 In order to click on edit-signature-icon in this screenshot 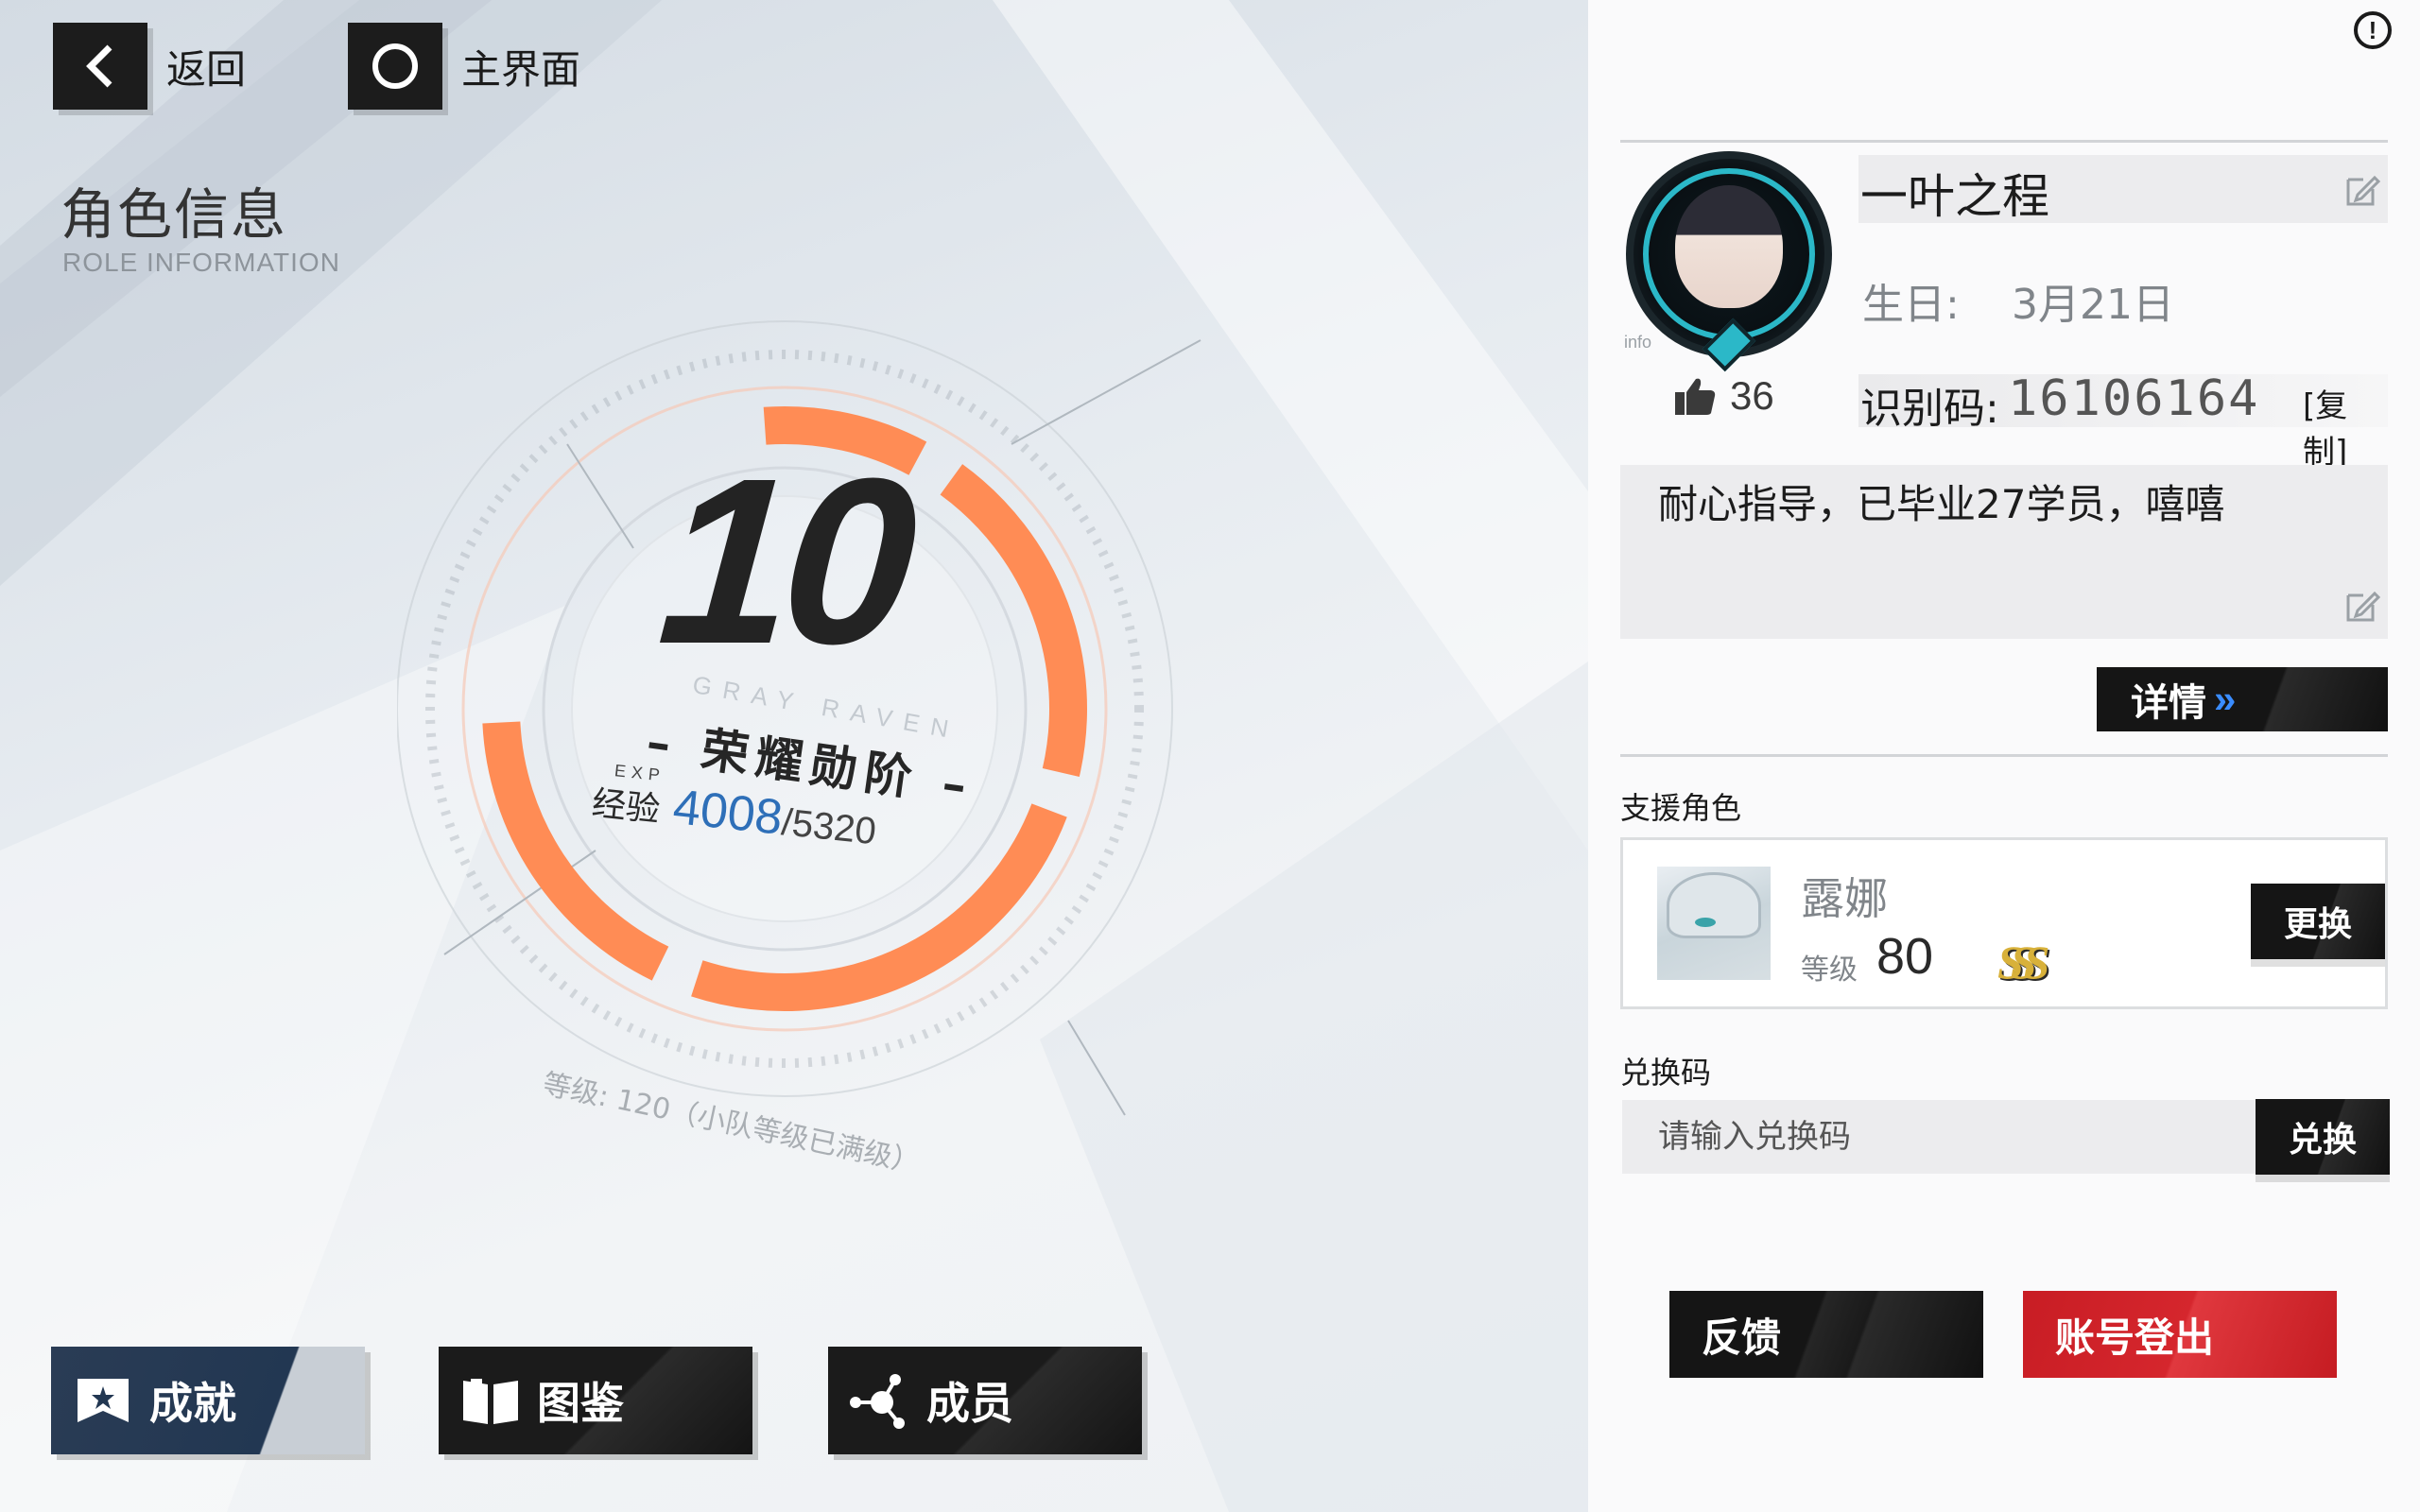, I will do `click(2362, 606)`.